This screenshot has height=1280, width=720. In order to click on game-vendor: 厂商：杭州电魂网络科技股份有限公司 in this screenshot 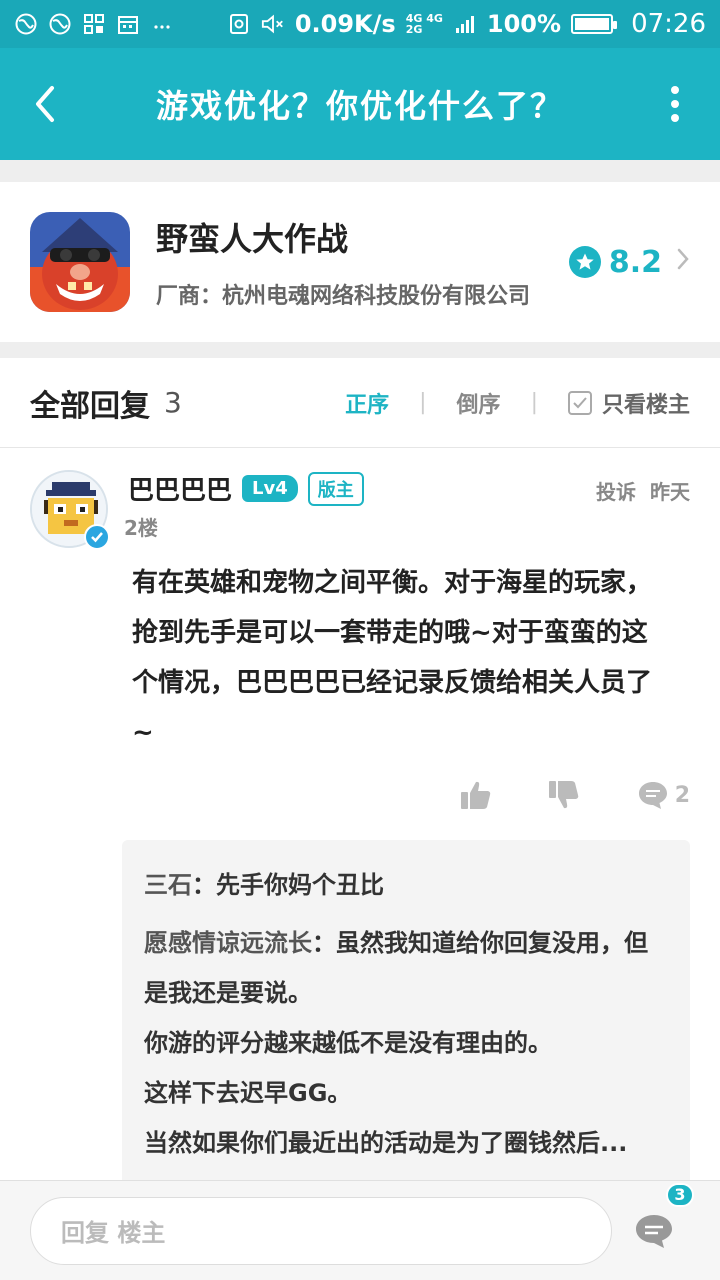, I will do `click(343, 296)`.